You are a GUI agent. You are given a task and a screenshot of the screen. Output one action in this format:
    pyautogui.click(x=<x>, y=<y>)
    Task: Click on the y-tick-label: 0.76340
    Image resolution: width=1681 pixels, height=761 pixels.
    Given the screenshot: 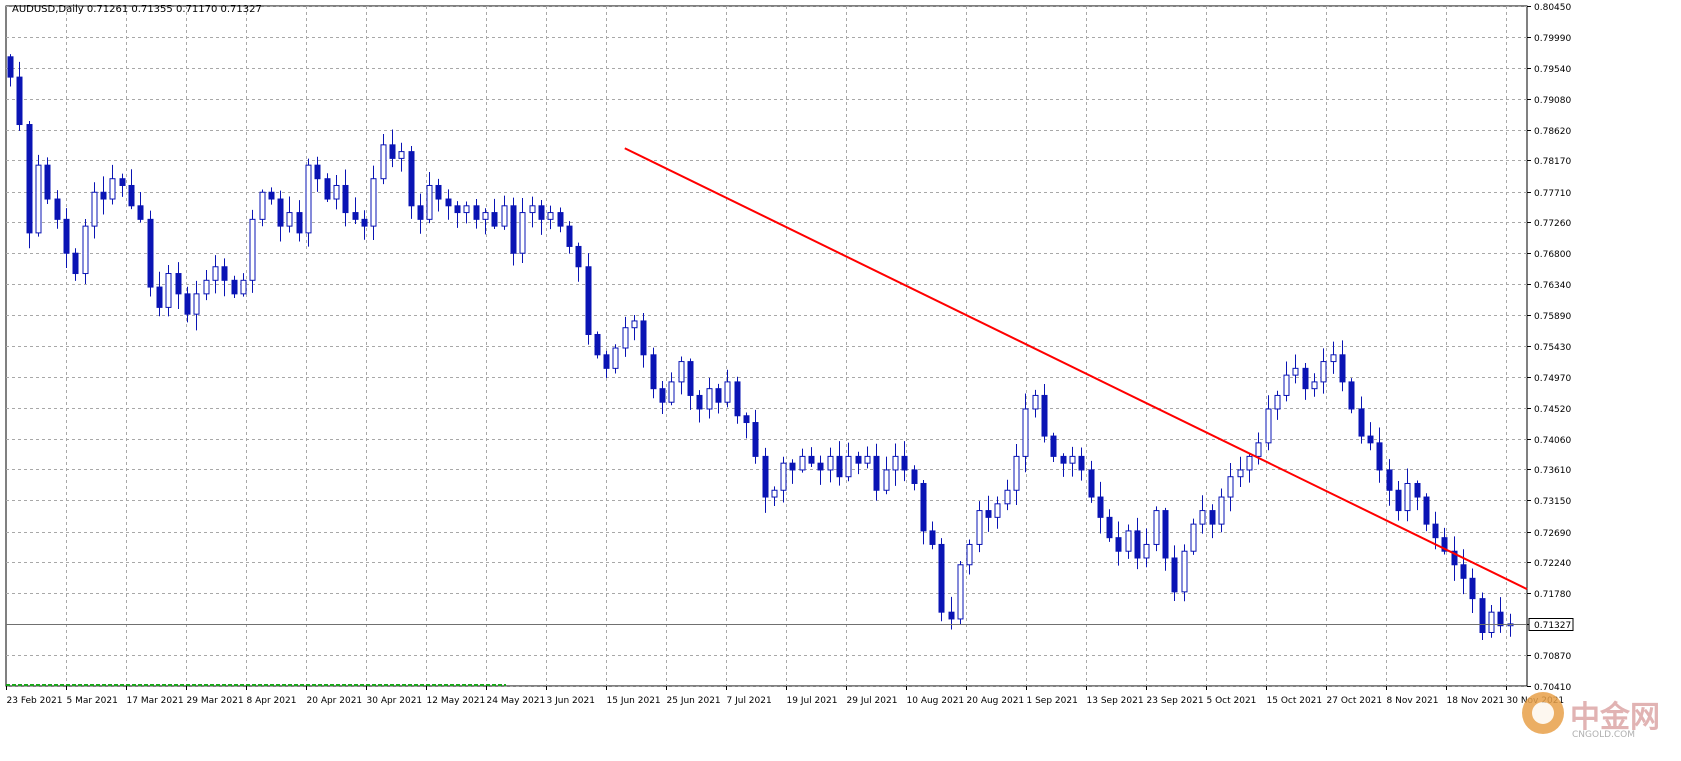 What is the action you would take?
    pyautogui.click(x=1552, y=286)
    